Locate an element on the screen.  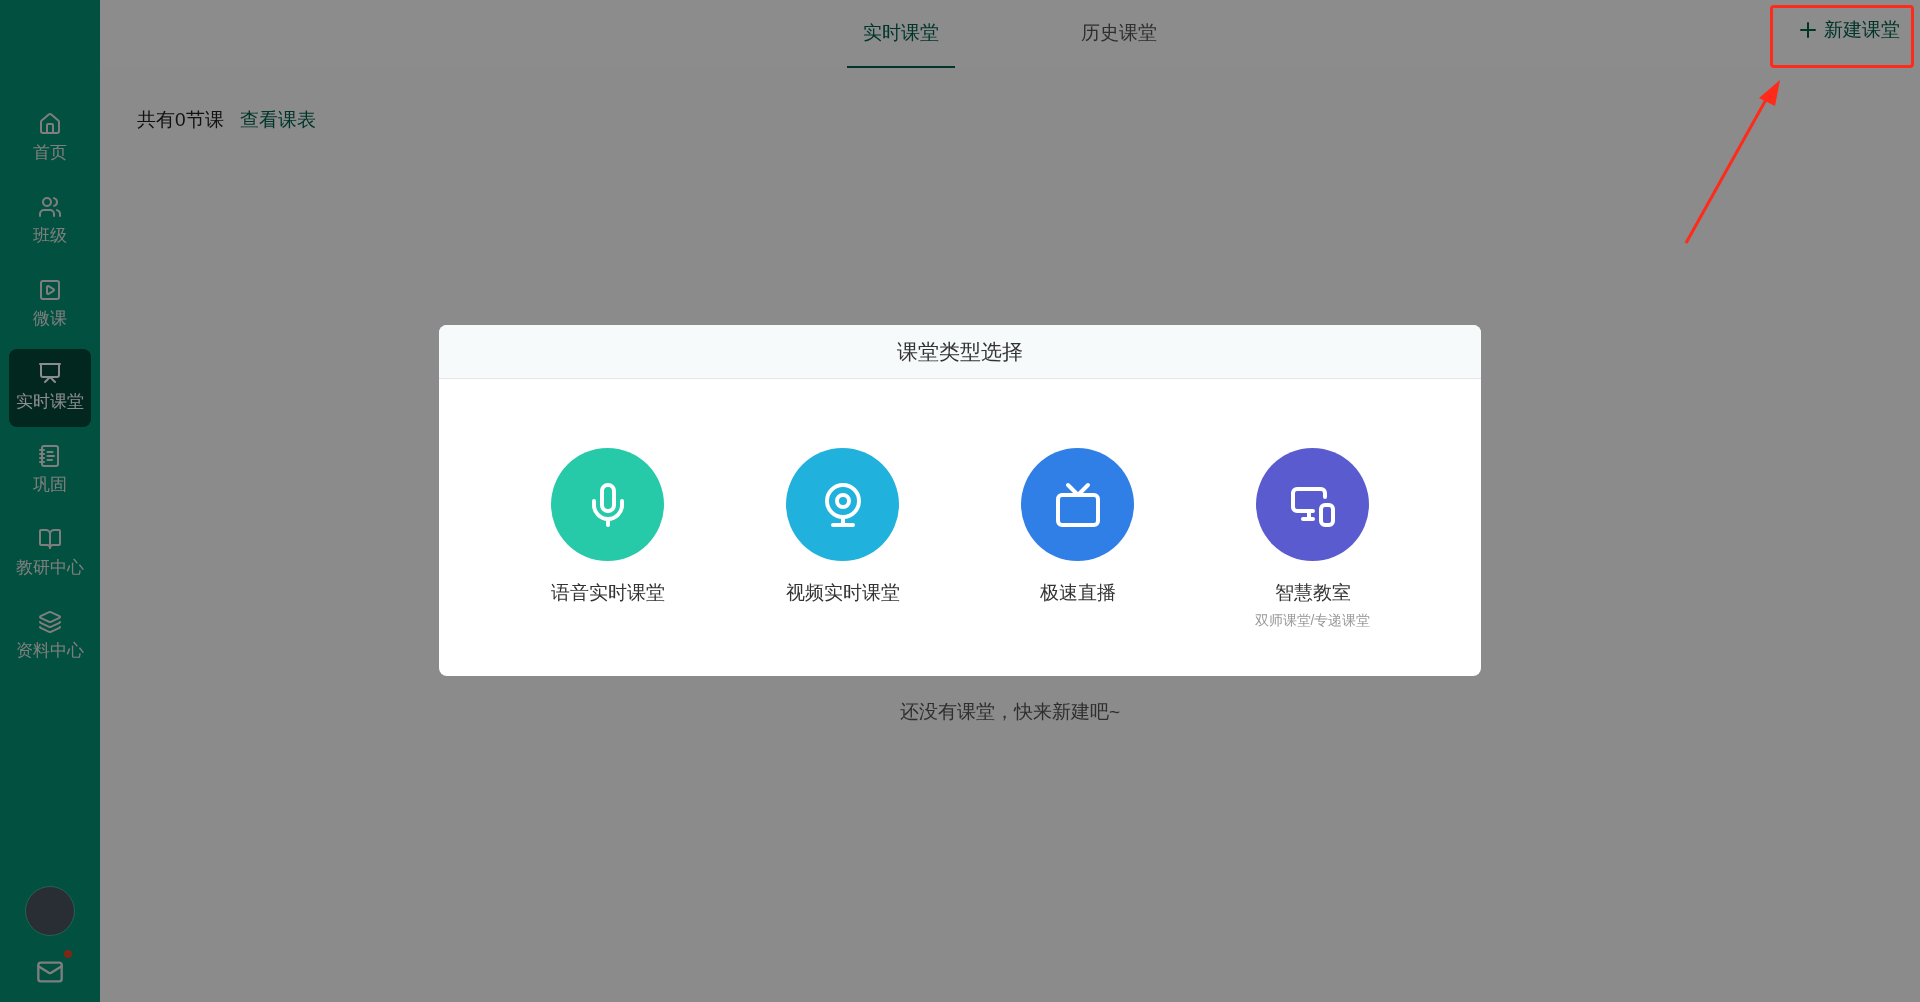
classroom-type-option: 极速直播 is located at coordinates (1077, 562).